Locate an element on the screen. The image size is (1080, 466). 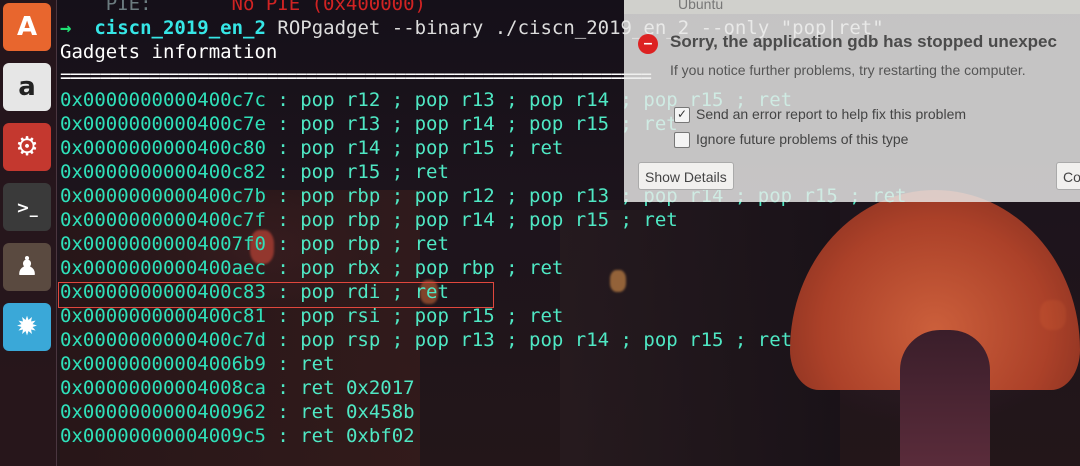
gadget-address: 0x0000000000400962 is located at coordinates (163, 412).